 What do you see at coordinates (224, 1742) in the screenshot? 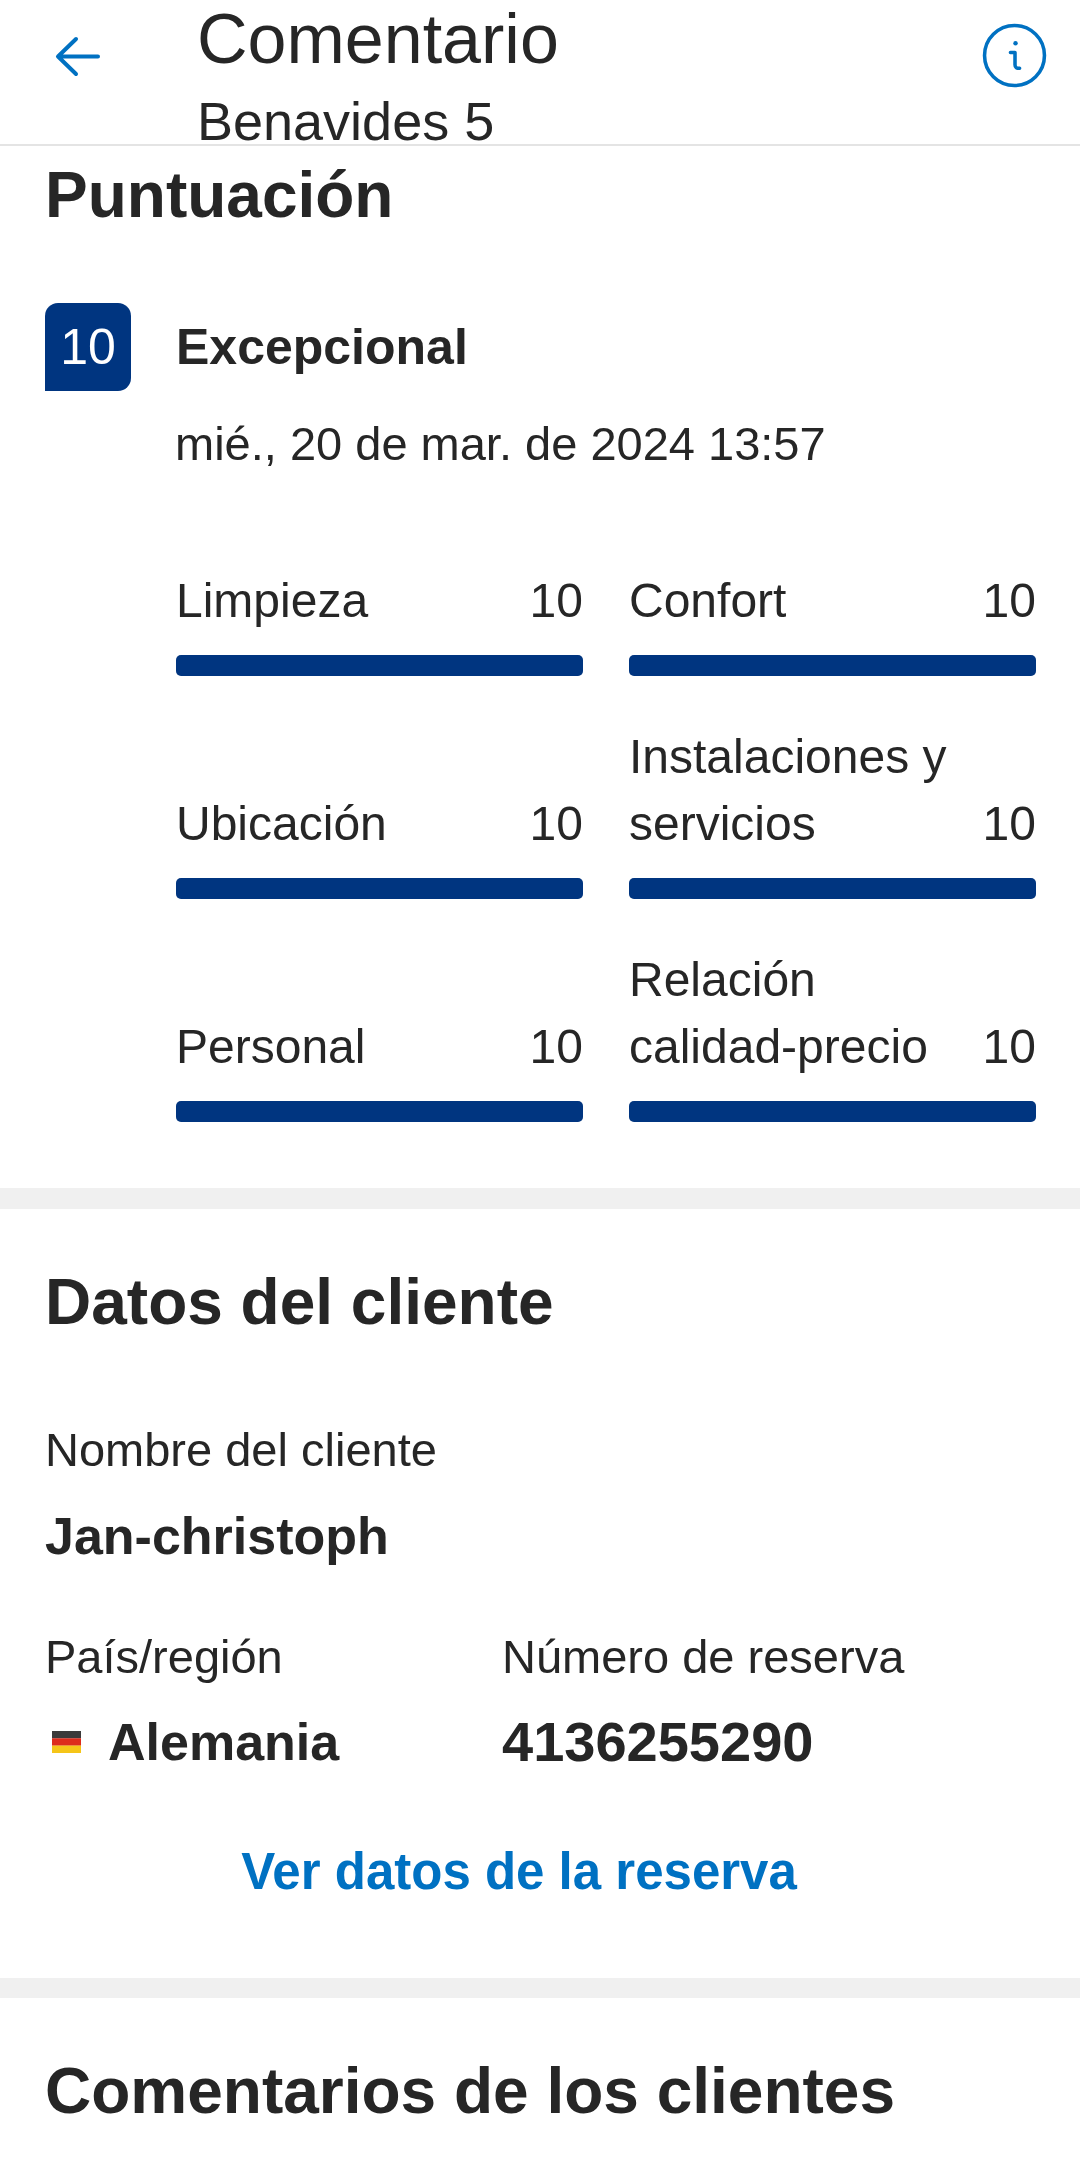
I see `country-value: Alemania` at bounding box center [224, 1742].